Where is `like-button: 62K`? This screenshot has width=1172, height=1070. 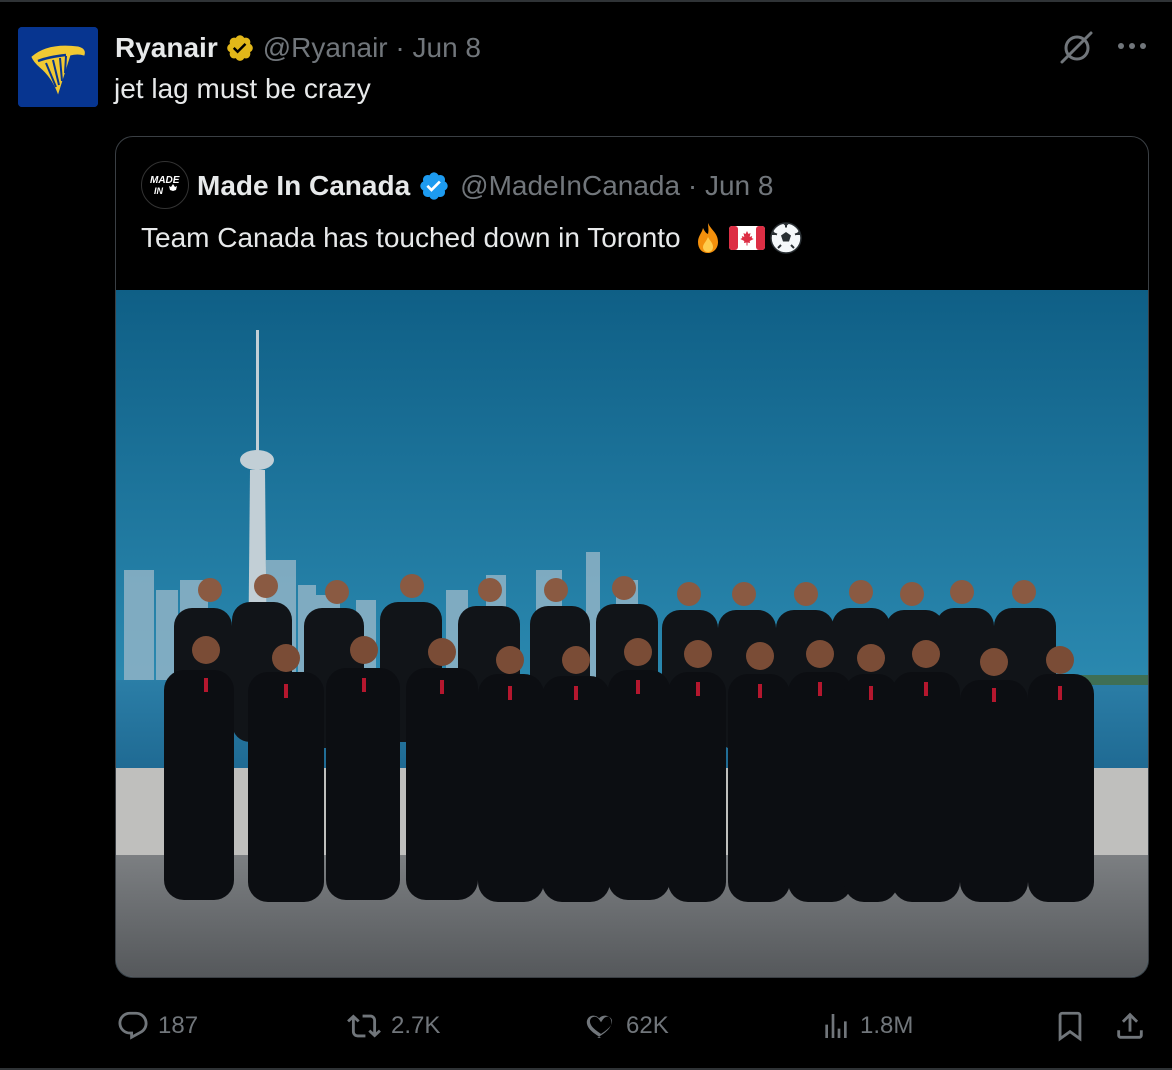 like-button: 62K is located at coordinates (626, 1026).